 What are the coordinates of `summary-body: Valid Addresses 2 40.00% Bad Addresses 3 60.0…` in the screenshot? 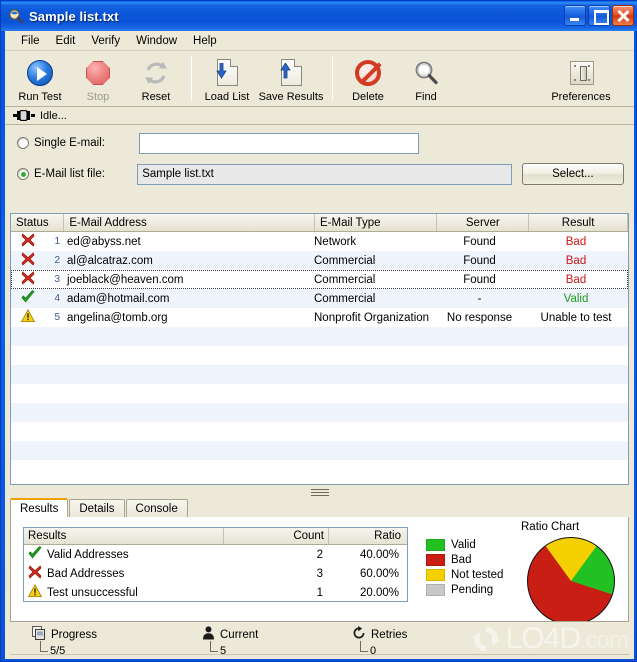 It's located at (215, 573).